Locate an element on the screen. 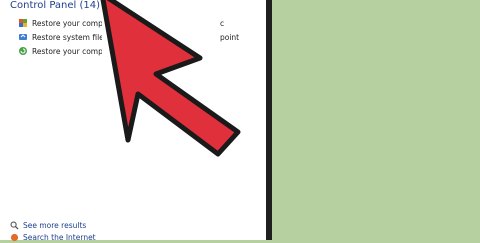  section-title-control-panel: Control Panel (14) is located at coordinates (55, 6).